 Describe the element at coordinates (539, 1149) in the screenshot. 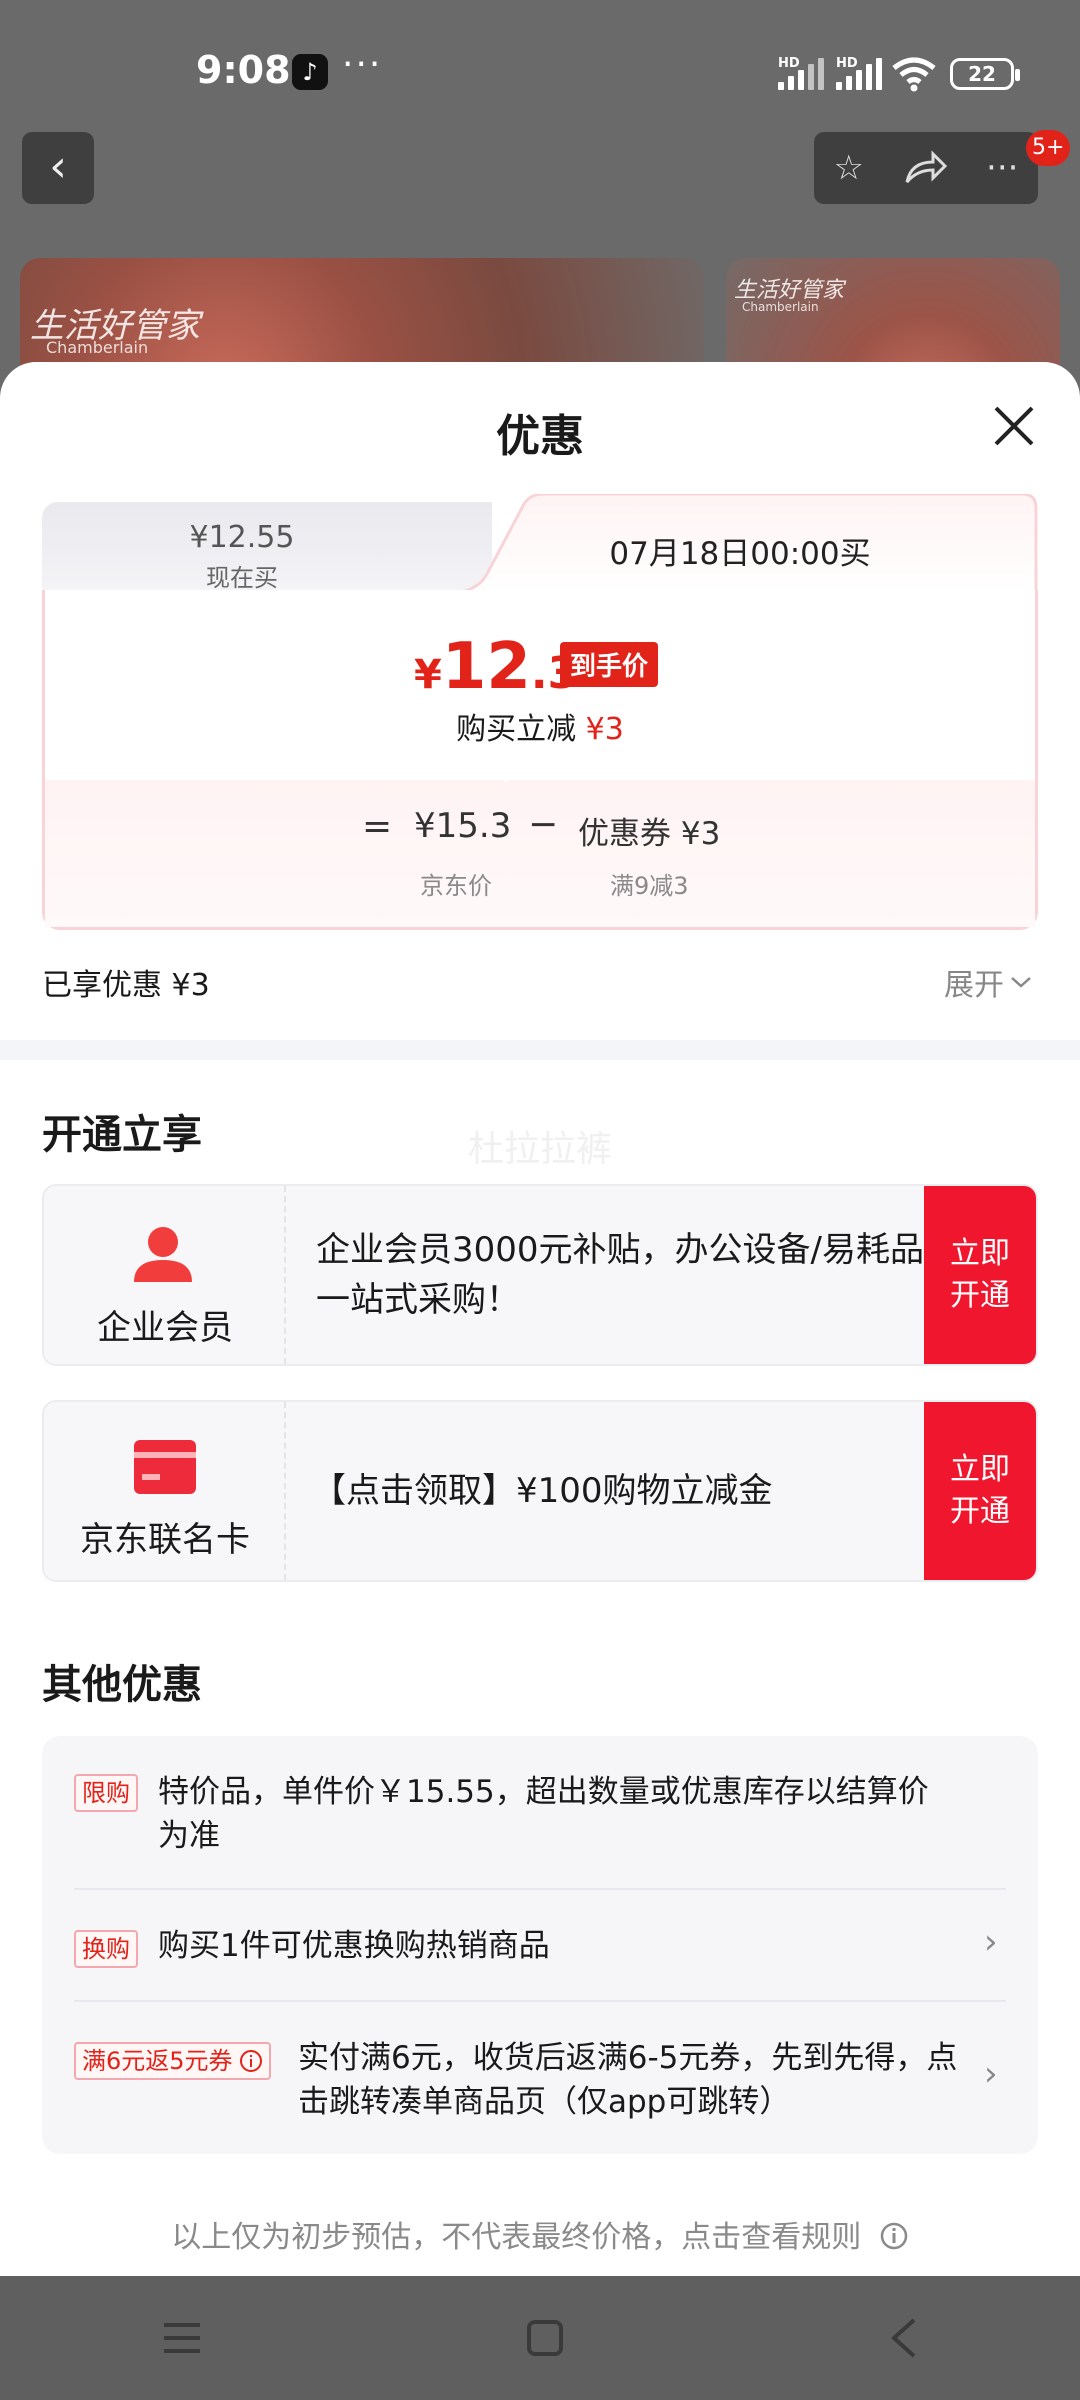

I see `watermark: 杜拉拉裤` at that location.